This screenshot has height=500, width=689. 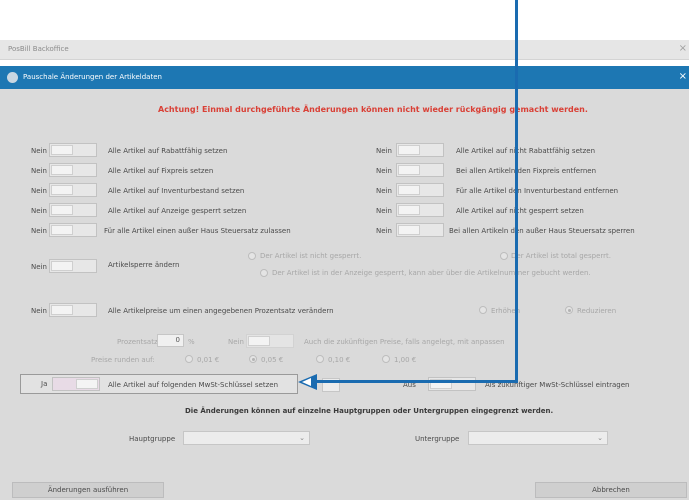 What do you see at coordinates (208, 360) in the screenshot?
I see `round-opt-0: 0,01 €` at bounding box center [208, 360].